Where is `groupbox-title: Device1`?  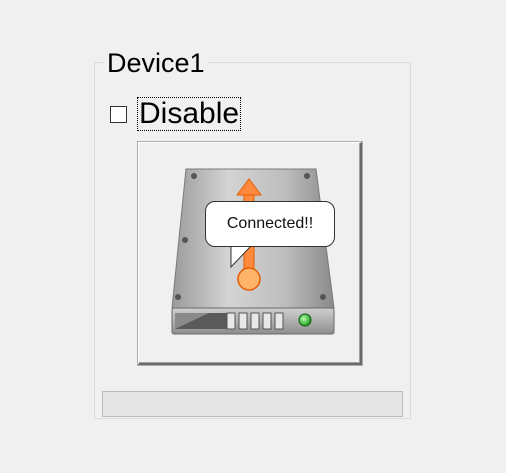
groupbox-title: Device1 is located at coordinates (156, 63).